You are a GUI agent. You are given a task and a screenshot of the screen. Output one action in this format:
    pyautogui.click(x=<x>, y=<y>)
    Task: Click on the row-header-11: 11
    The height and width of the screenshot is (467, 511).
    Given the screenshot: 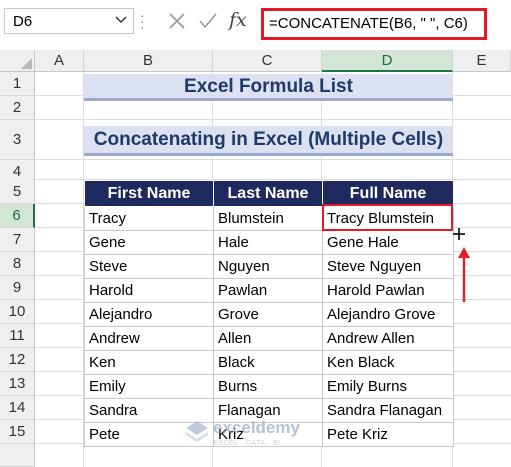 What is the action you would take?
    pyautogui.click(x=17, y=336)
    